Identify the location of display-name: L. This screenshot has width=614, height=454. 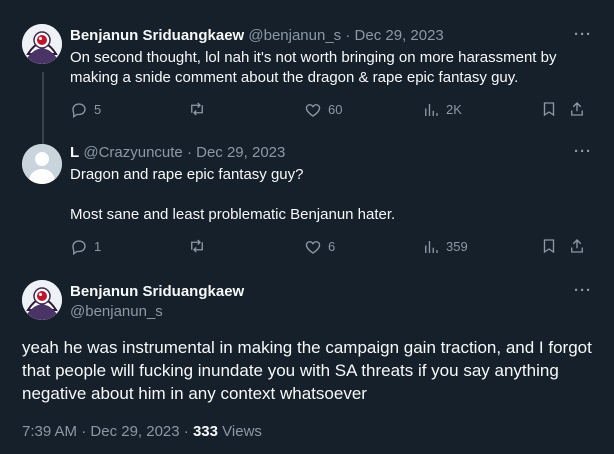
(74, 152).